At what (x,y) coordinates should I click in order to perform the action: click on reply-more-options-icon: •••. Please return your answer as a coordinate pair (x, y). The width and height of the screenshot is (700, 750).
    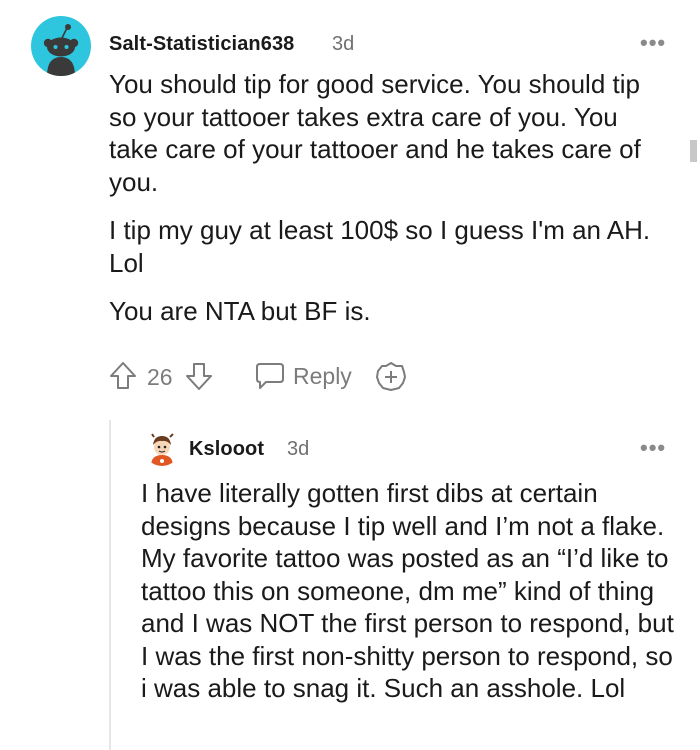
    Looking at the image, I should click on (653, 448).